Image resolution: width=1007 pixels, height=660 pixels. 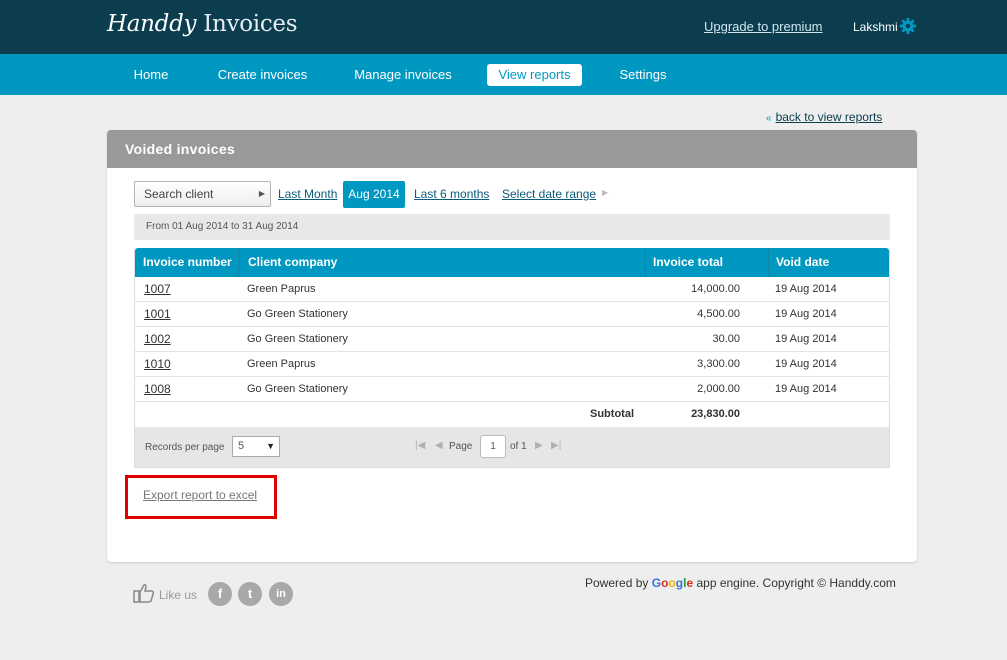 I want to click on invoice-number-link: 1007, so click(x=157, y=289).